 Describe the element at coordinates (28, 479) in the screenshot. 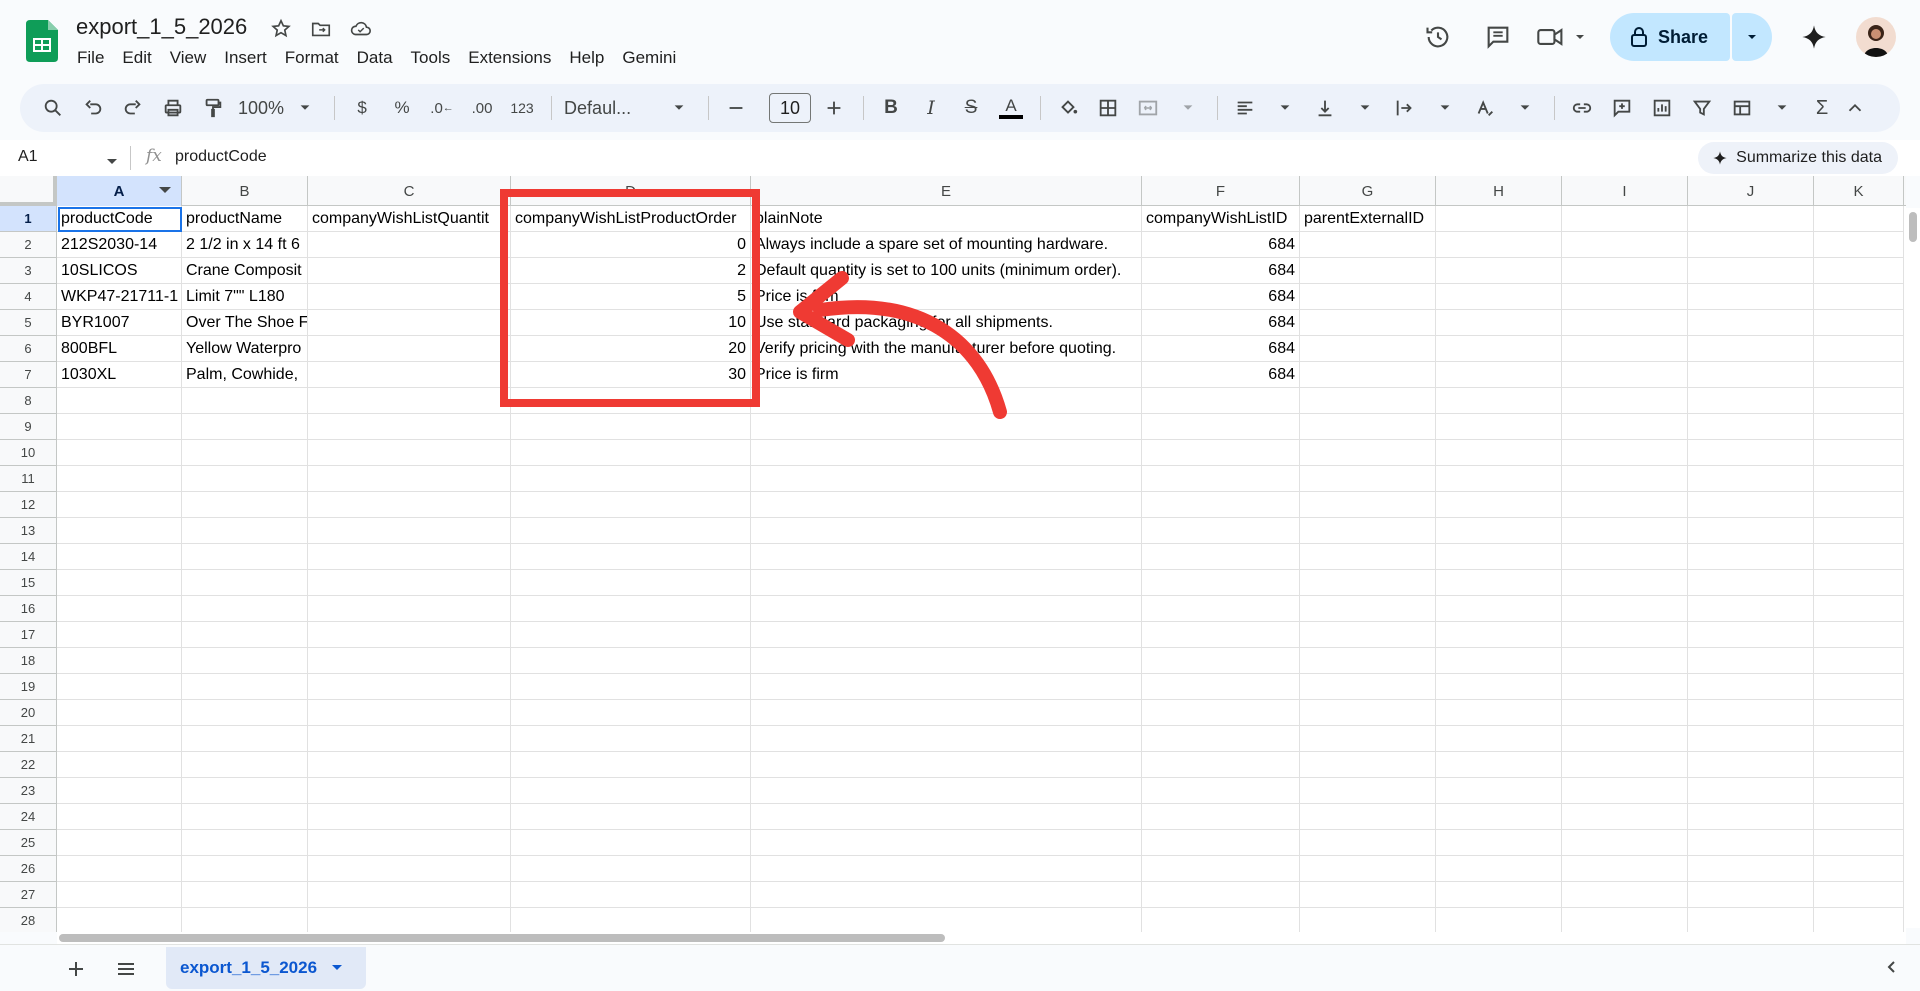

I see `row-header-11: 11` at that location.